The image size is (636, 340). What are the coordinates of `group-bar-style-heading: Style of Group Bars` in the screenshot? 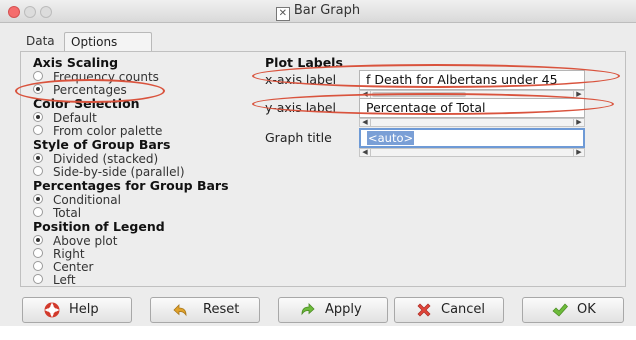 It's located at (102, 144).